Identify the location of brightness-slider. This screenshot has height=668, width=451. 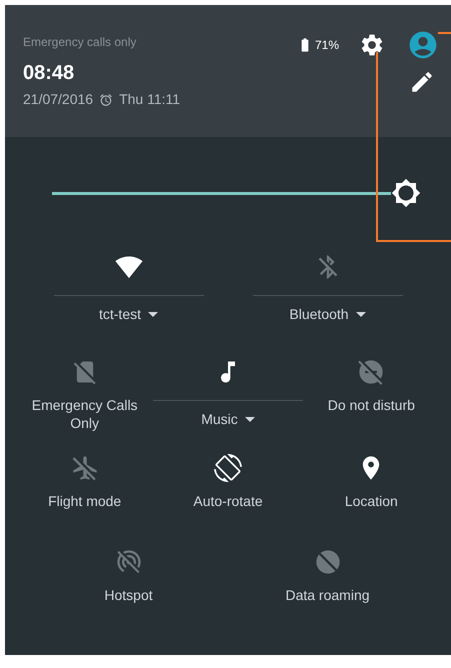
(221, 193).